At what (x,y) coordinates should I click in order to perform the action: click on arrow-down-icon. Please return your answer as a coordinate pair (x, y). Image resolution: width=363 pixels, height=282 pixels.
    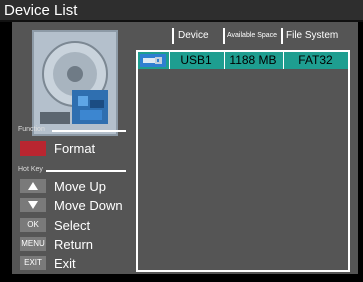
    Looking at the image, I should click on (33, 205).